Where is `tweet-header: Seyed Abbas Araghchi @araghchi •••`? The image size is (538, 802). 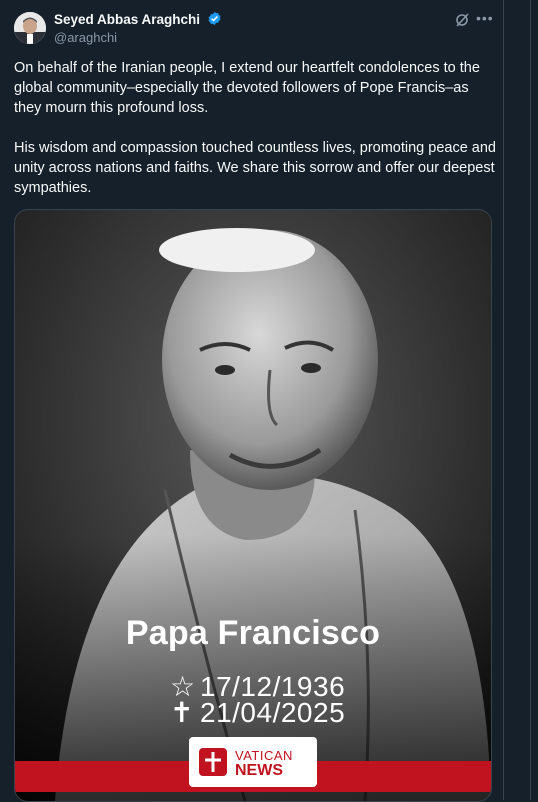
tweet-header: Seyed Abbas Araghchi @araghchi ••• is located at coordinates (254, 30).